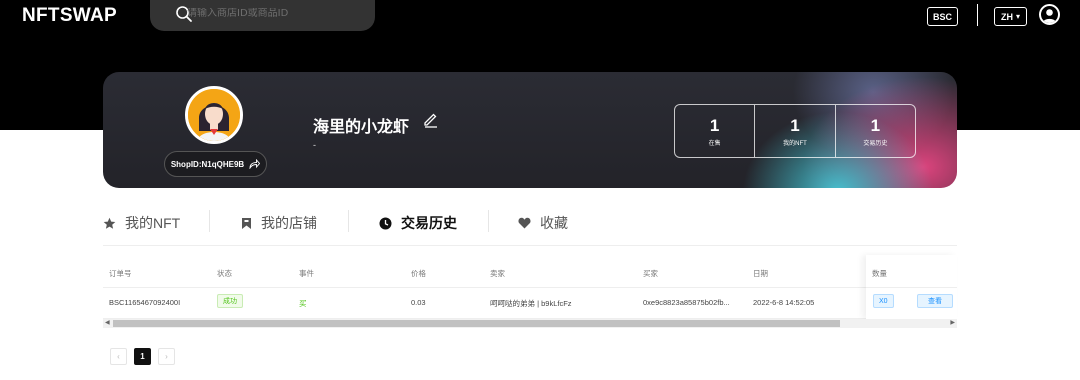  I want to click on language-label: ZH, so click(1006, 16).